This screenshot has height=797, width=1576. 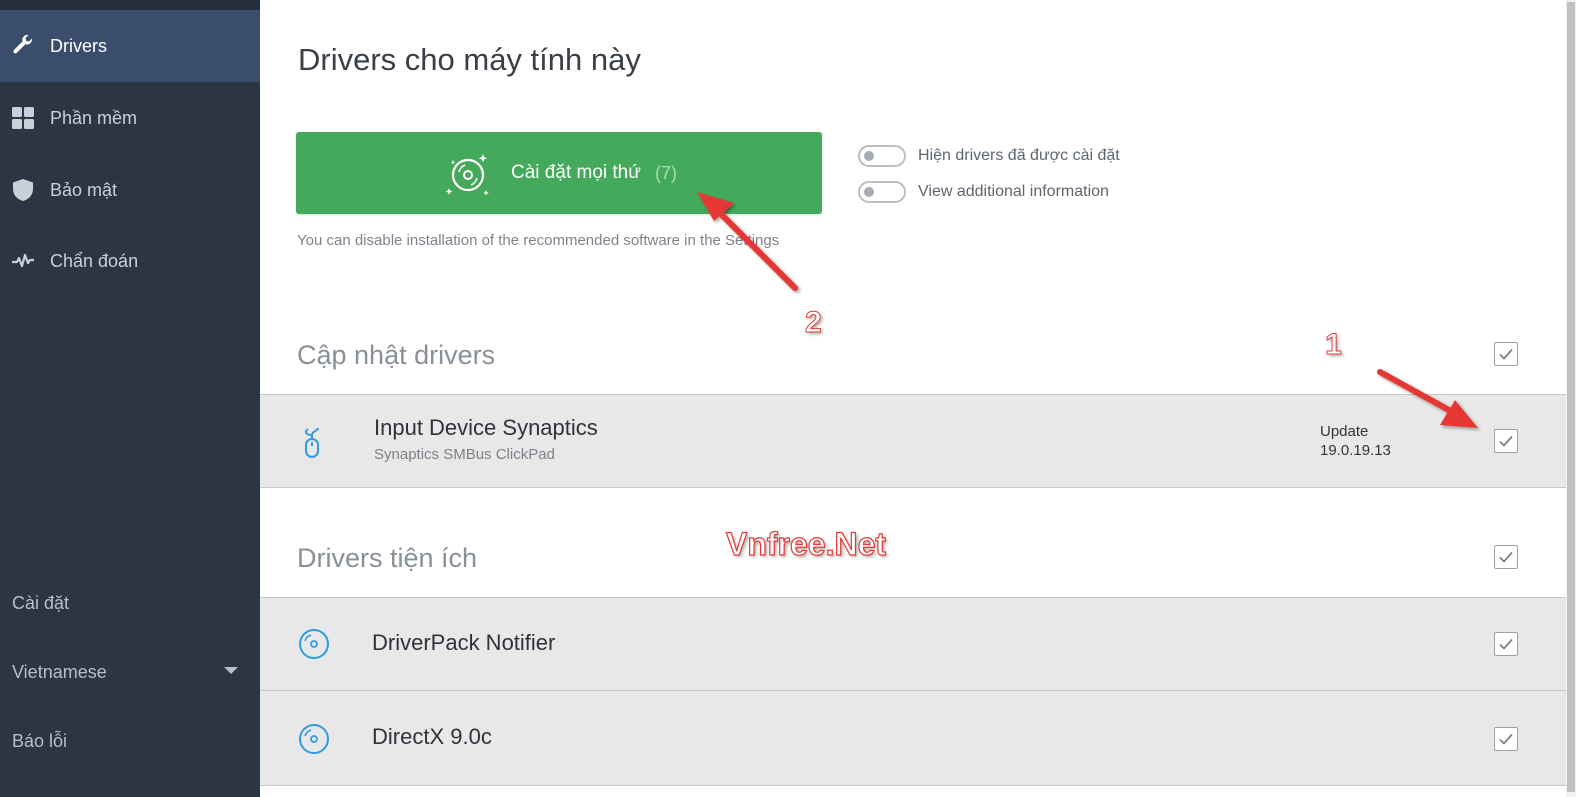 What do you see at coordinates (387, 558) in the screenshot?
I see `section-title-utility-drivers: Drivers tiện ích` at bounding box center [387, 558].